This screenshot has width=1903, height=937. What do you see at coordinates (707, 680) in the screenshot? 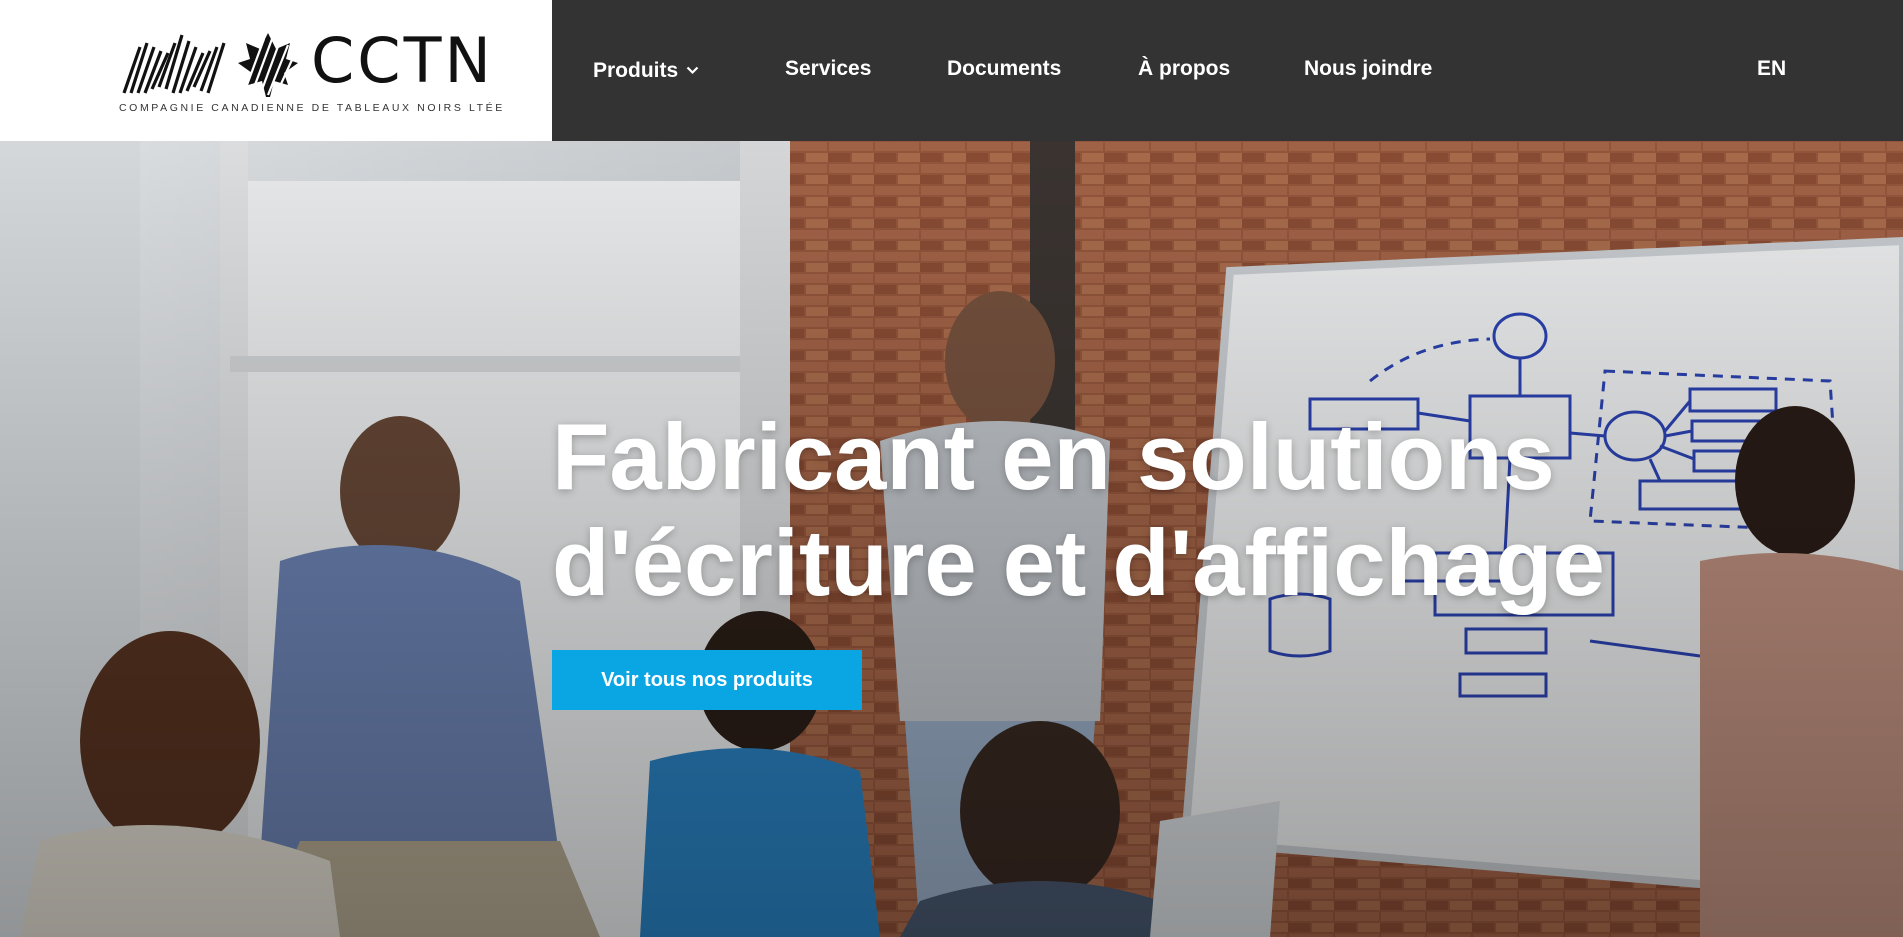
I see `view-all-products-button: Voir tous nos produits` at bounding box center [707, 680].